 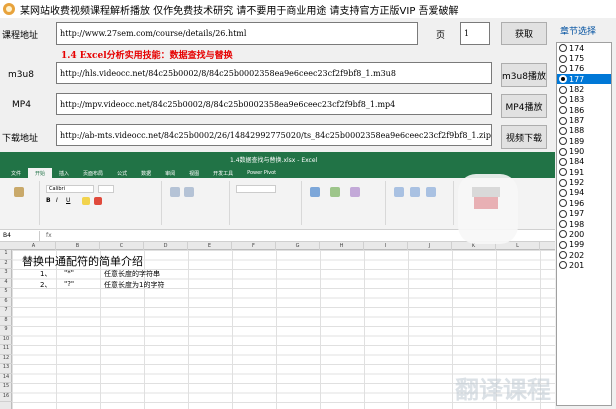 I want to click on course-url-label: 课程地址, so click(x=20, y=36).